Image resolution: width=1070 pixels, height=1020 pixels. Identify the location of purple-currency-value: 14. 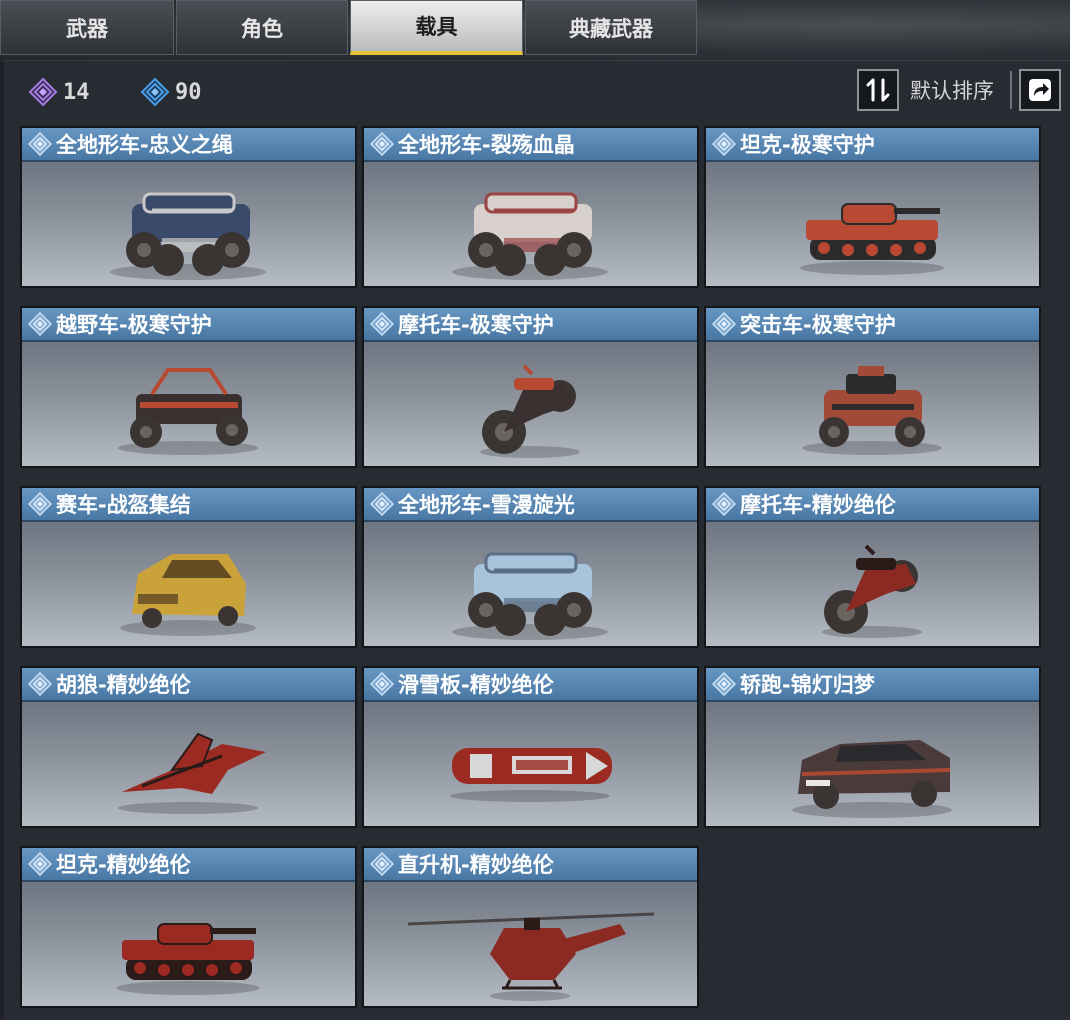
(76, 92).